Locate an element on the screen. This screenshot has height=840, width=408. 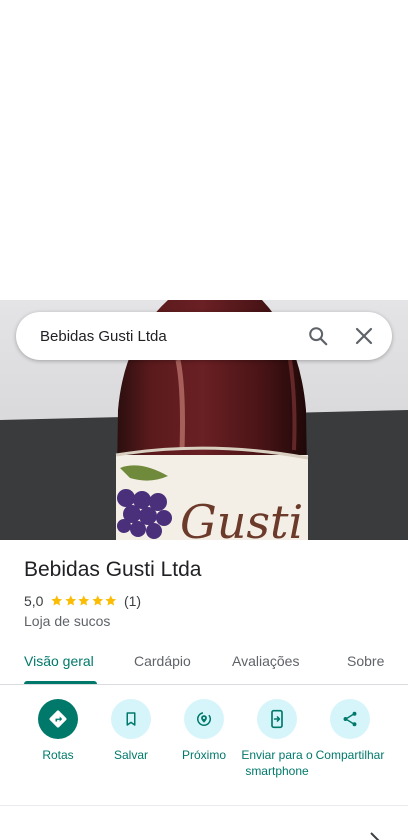
rating-row: 5,0 (1) is located at coordinates (82, 601).